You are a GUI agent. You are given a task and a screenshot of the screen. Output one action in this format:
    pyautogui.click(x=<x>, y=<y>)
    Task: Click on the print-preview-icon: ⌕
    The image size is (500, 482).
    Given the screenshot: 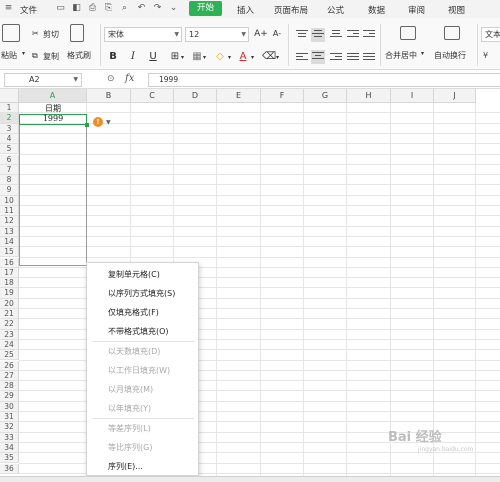 What is the action you would take?
    pyautogui.click(x=124, y=8)
    